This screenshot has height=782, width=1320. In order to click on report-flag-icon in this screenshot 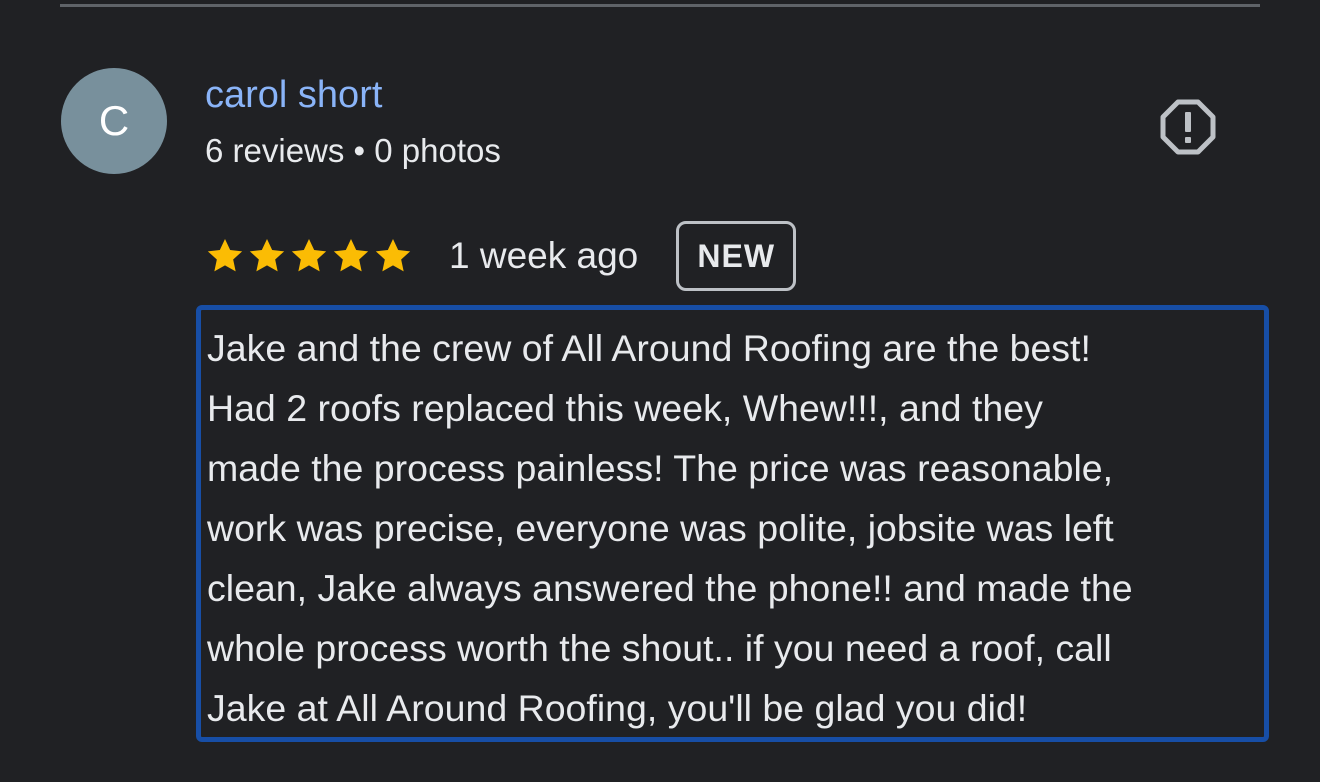, I will do `click(1188, 127)`.